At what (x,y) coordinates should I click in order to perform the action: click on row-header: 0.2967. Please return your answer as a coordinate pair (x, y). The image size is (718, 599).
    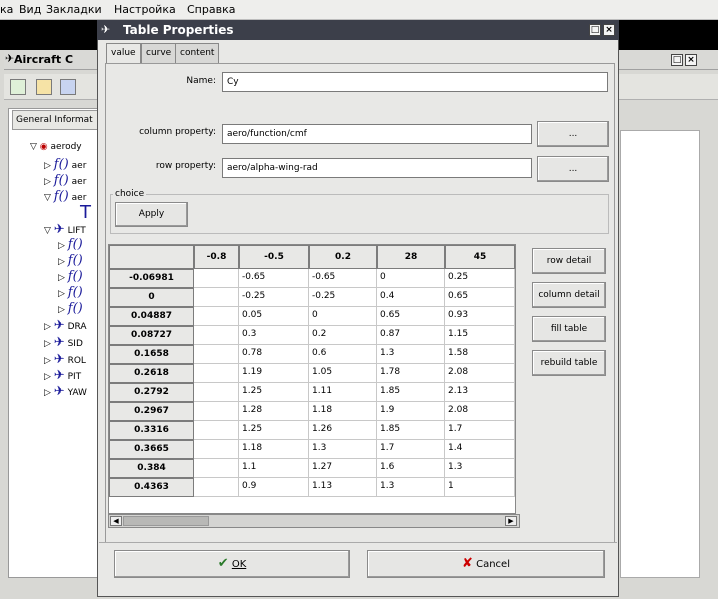
    Looking at the image, I should click on (151, 411).